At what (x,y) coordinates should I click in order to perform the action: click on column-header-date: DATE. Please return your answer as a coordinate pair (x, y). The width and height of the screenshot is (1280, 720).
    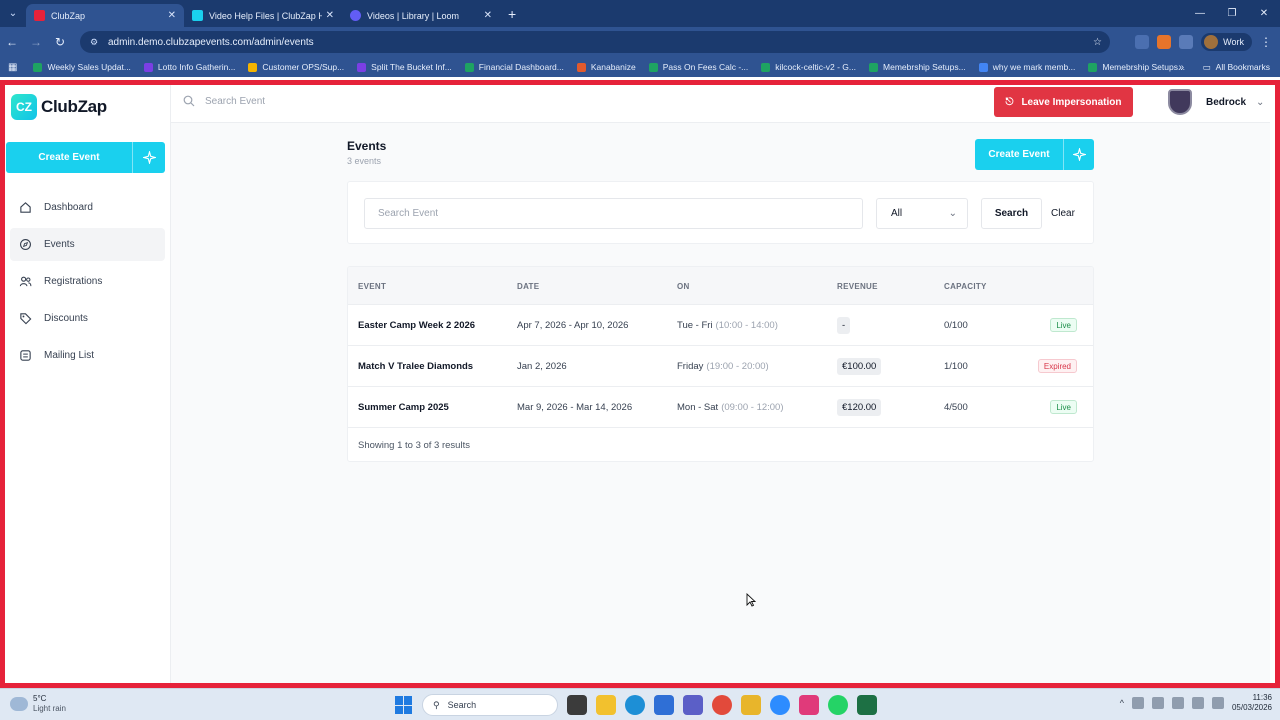
    Looking at the image, I should click on (528, 286).